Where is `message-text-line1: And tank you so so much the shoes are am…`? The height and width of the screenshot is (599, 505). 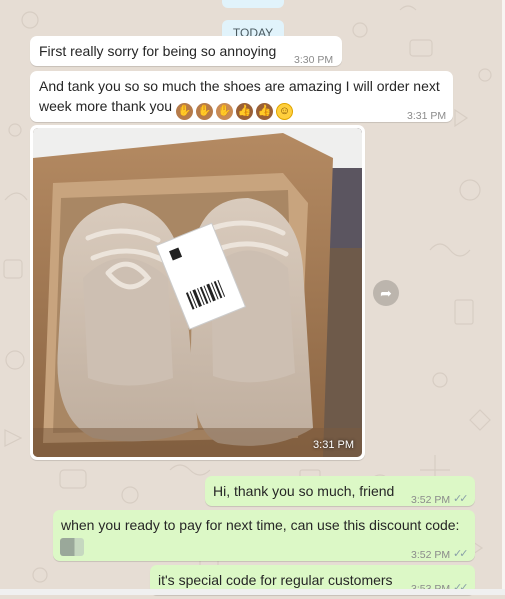
message-text-line1: And tank you so so much the shoes are am… is located at coordinates (239, 86).